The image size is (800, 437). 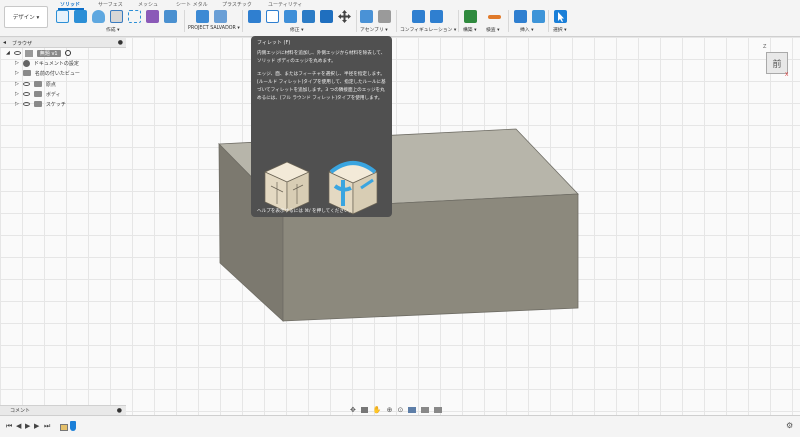 I want to click on group-create-label: 作成 ▾, so click(x=113, y=29).